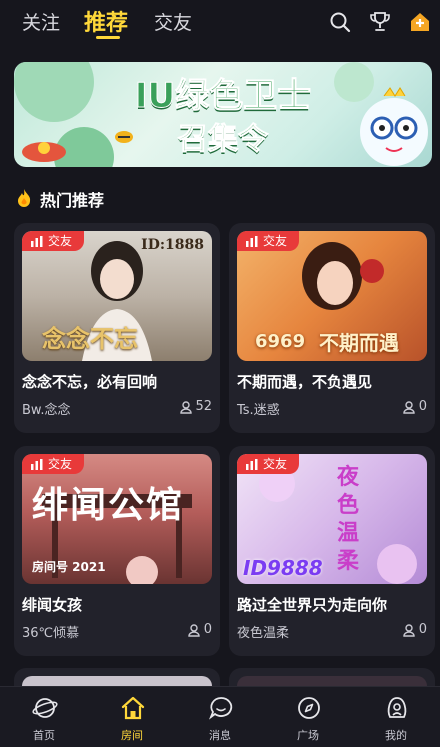  What do you see at coordinates (108, 505) in the screenshot?
I see `cover-title: 绯闻公馆` at bounding box center [108, 505].